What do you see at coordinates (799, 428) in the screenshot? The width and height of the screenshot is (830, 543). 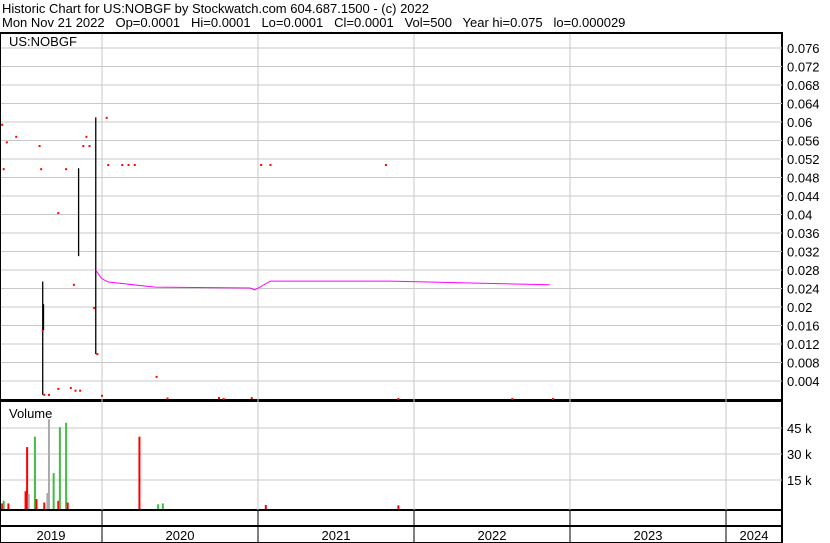 I see `volume-tick-label: 45 k` at bounding box center [799, 428].